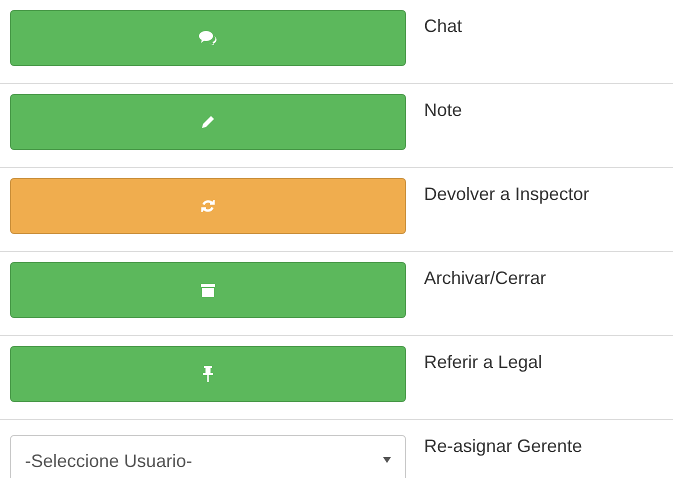  What do you see at coordinates (443, 26) in the screenshot?
I see `action-label: Chat` at bounding box center [443, 26].